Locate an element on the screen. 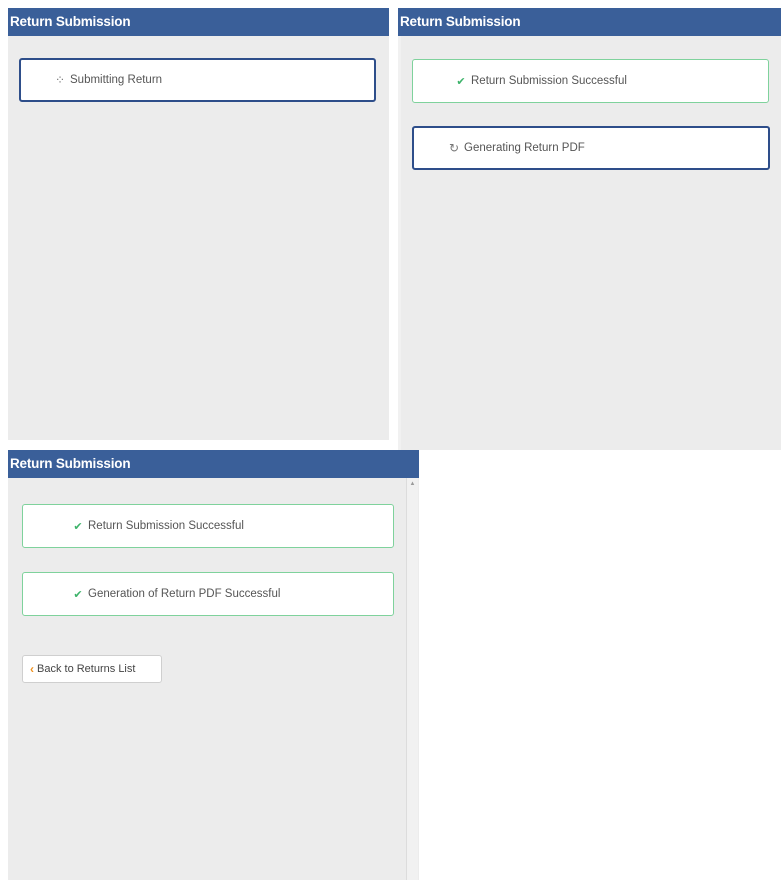 The width and height of the screenshot is (781, 880). scrollbar: ▲ is located at coordinates (412, 679).